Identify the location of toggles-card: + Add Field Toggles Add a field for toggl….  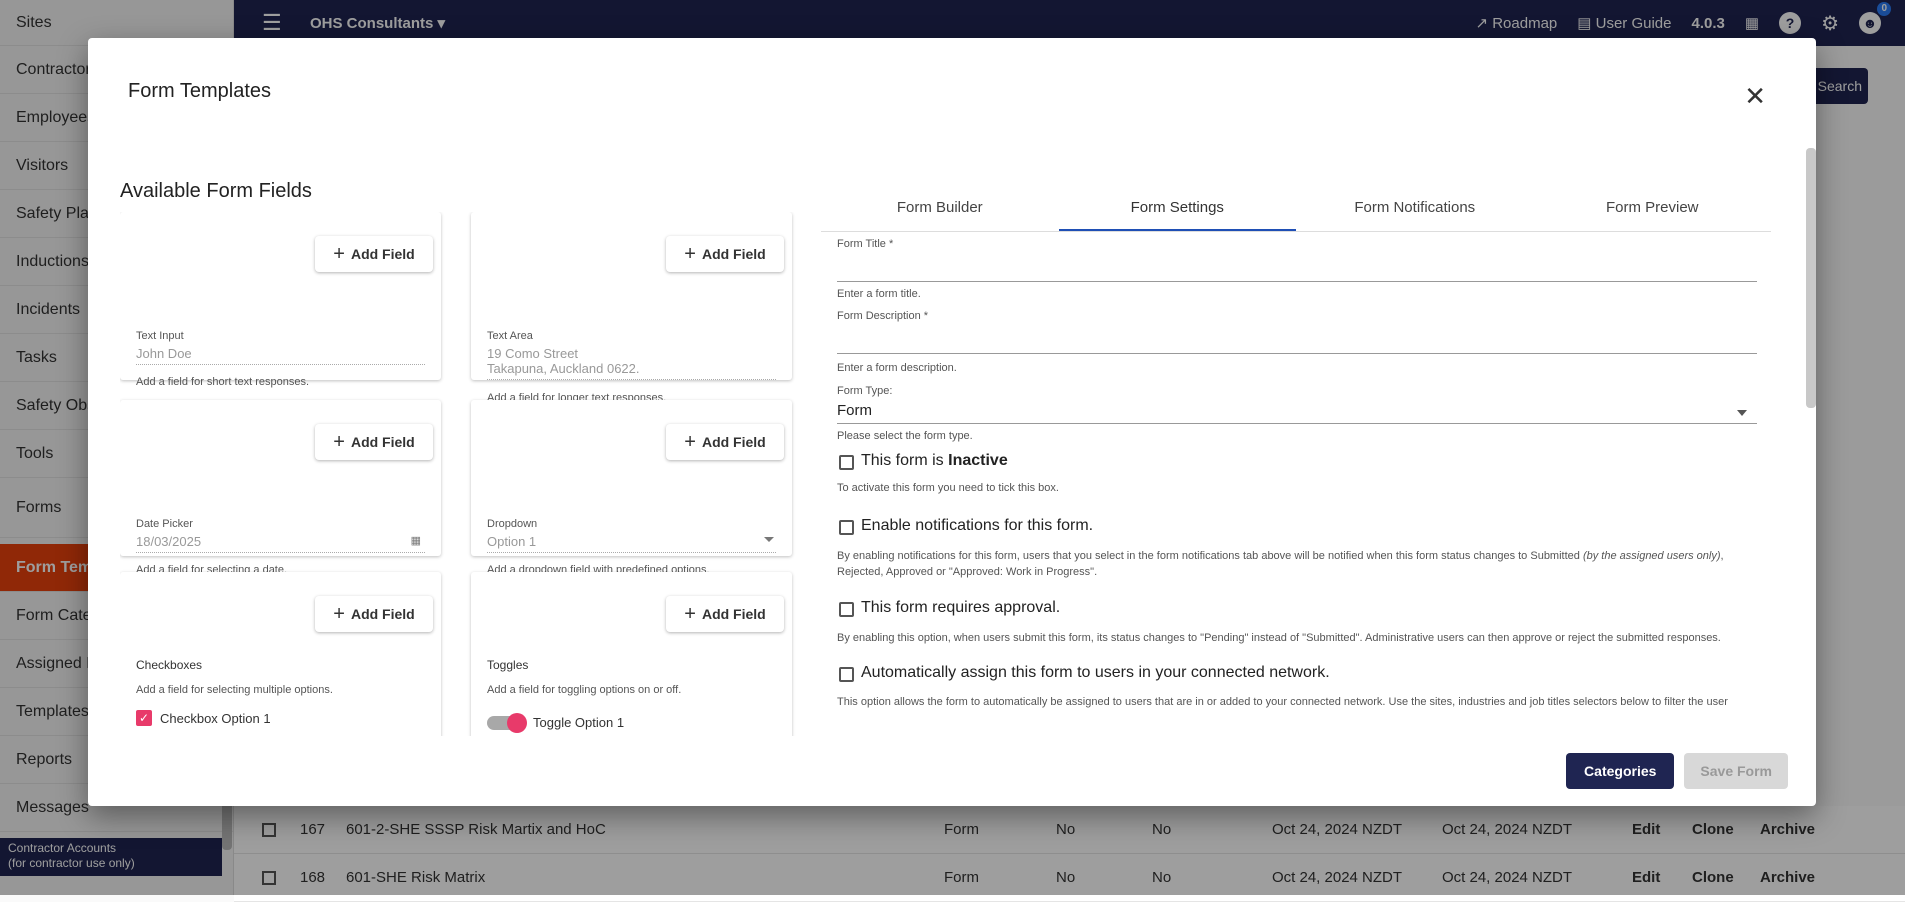
(631, 654).